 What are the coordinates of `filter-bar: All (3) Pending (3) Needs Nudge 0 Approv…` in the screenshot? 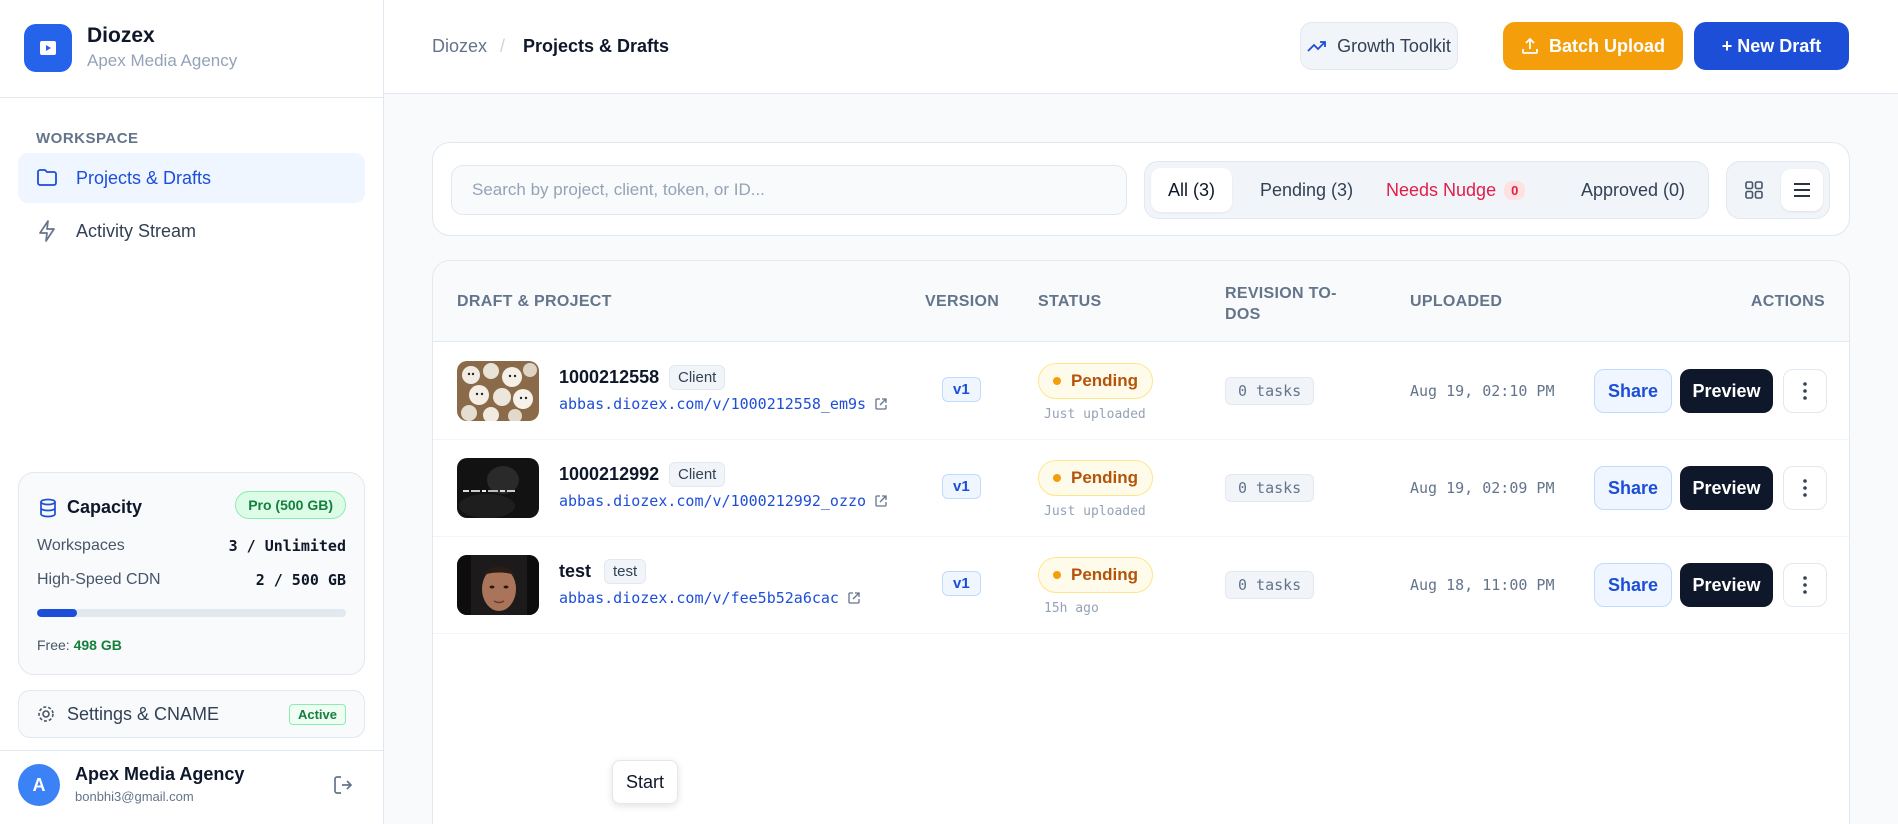 It's located at (1141, 189).